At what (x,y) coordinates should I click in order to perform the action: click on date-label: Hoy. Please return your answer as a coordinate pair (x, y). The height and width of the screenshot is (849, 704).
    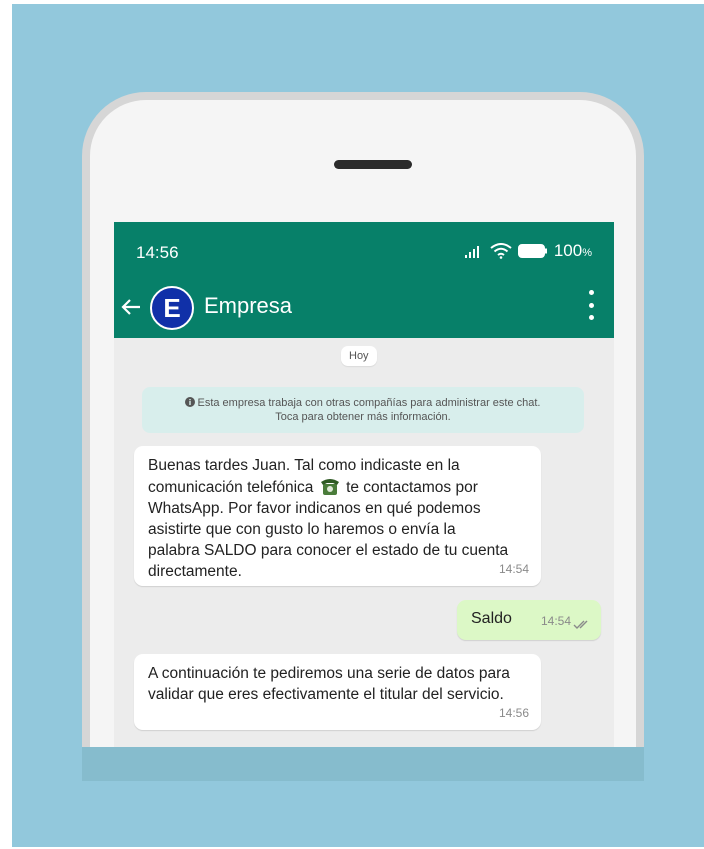
    Looking at the image, I should click on (359, 356).